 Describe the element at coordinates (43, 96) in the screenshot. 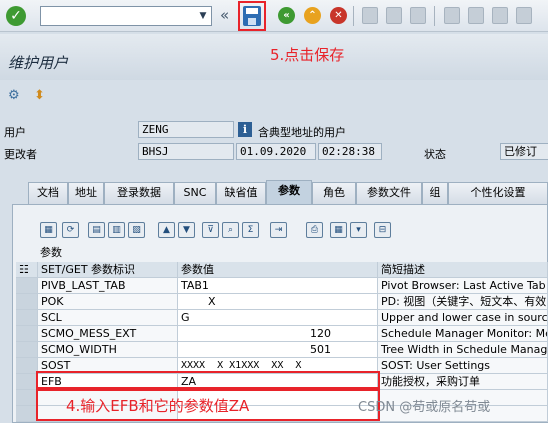

I see `user-hierarchy-icon: ⬍` at that location.